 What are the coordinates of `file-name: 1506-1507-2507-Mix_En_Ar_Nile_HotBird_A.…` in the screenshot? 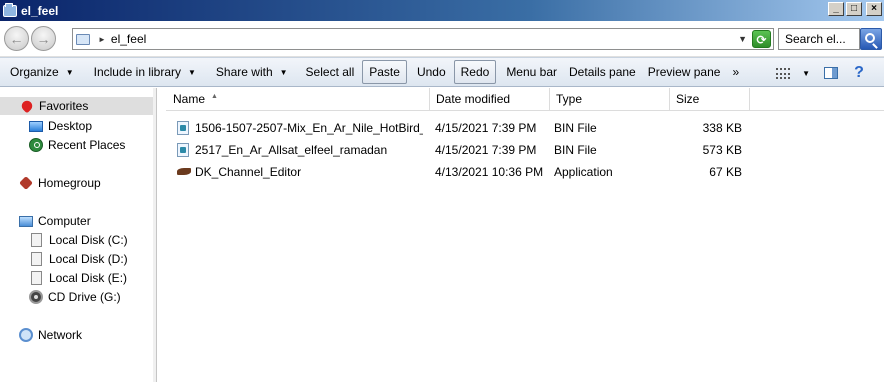 It's located at (309, 128).